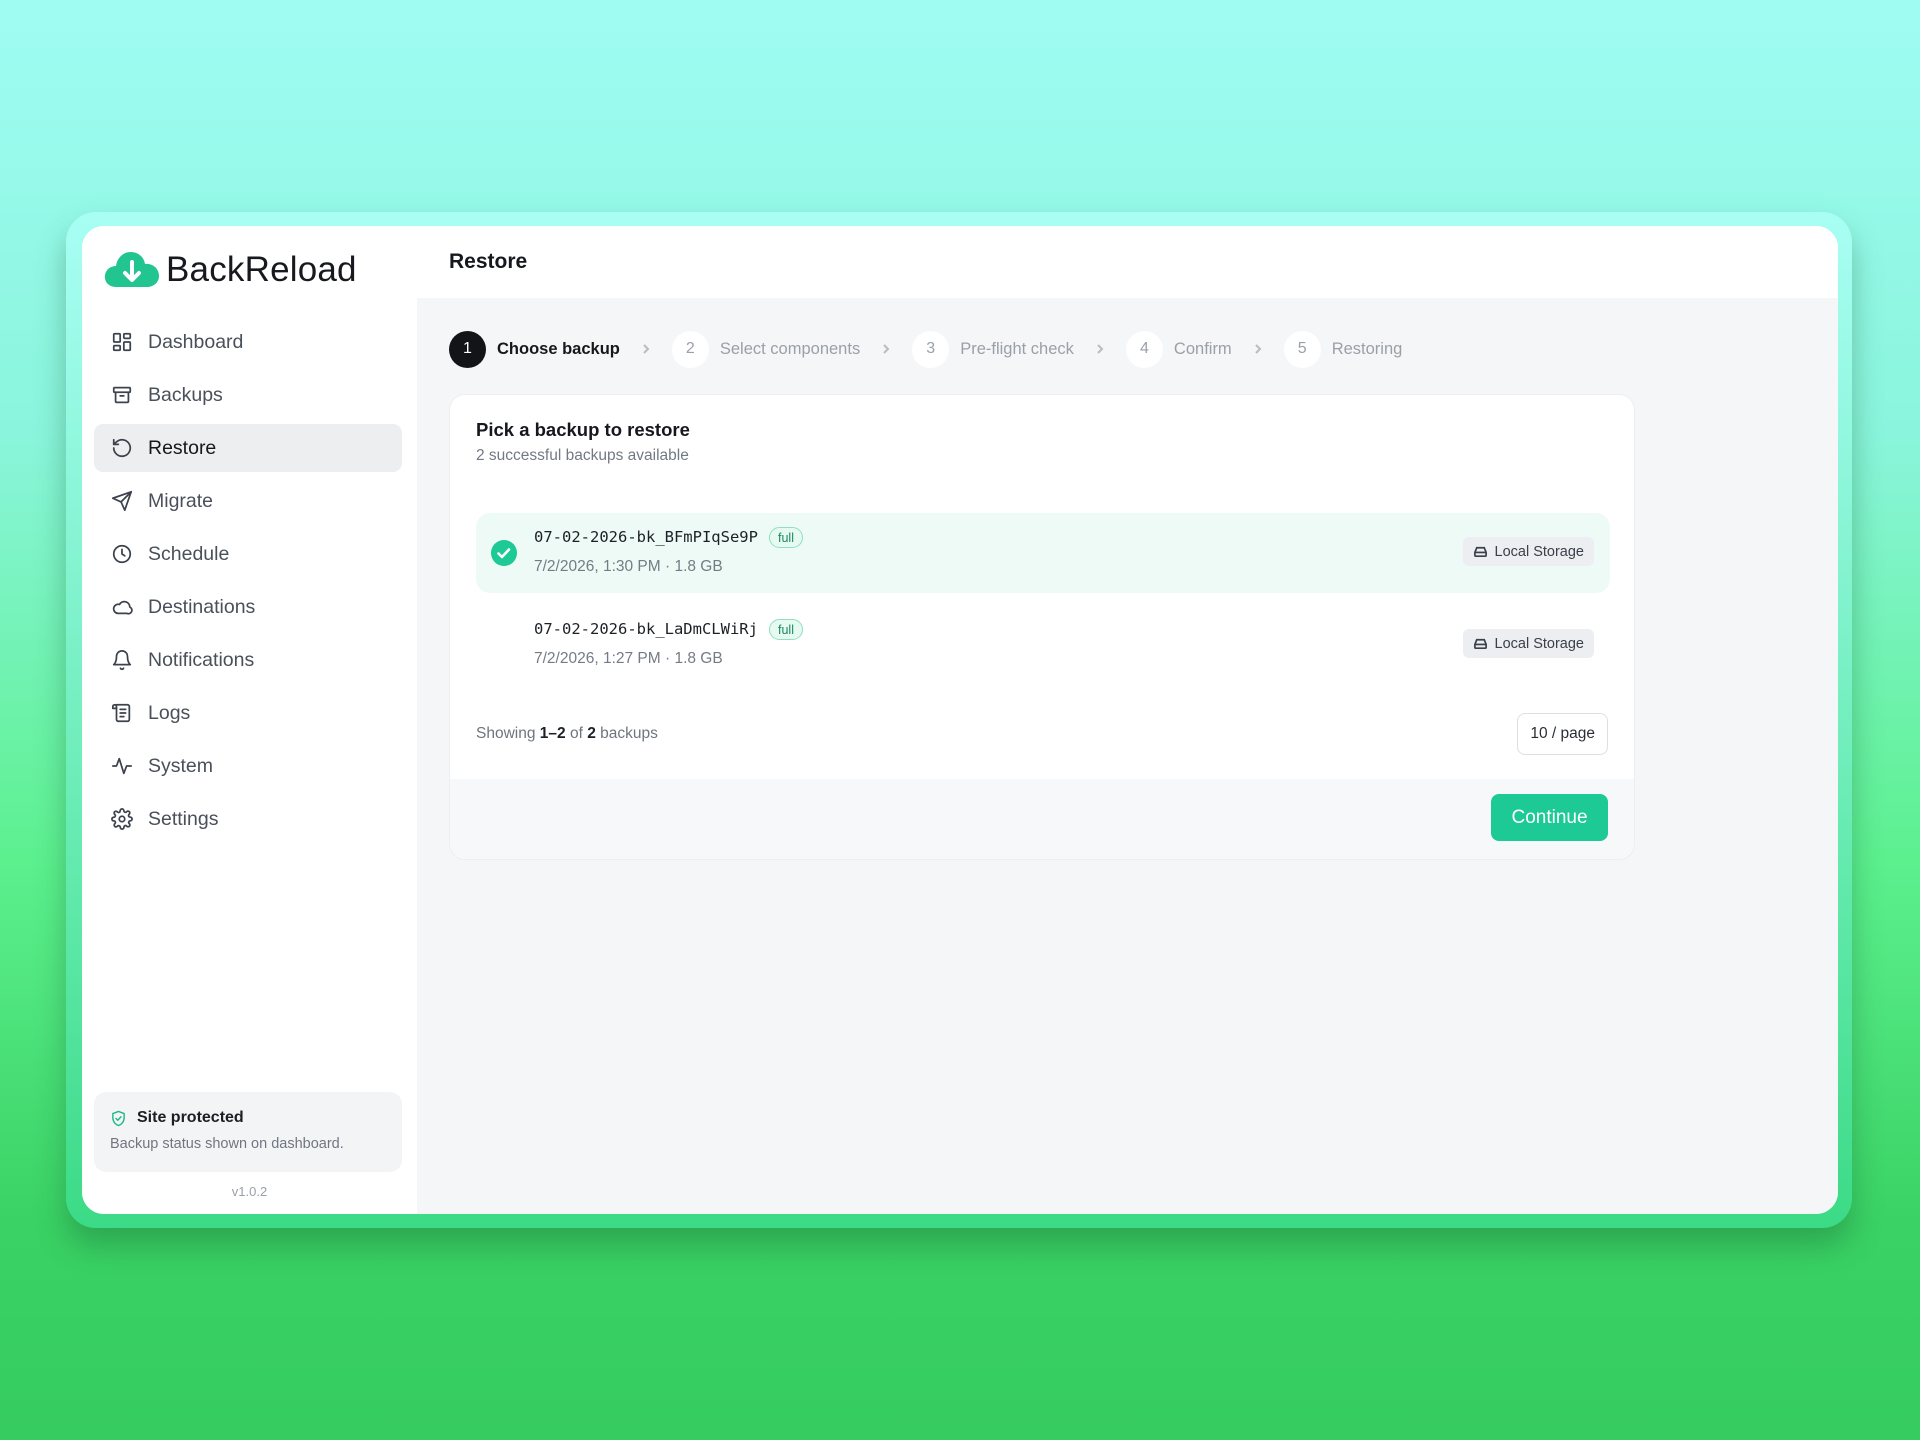 The image size is (1920, 1440). What do you see at coordinates (790, 348) in the screenshot?
I see `step-label: Select components` at bounding box center [790, 348].